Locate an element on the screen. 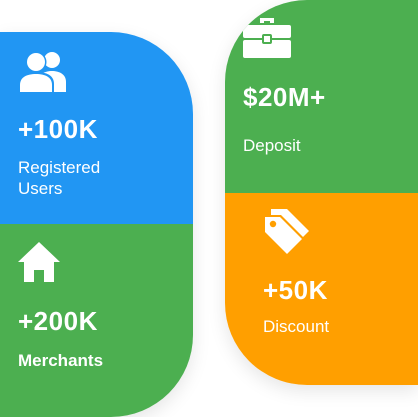  merchants-label: Merchants is located at coordinates (61, 360).